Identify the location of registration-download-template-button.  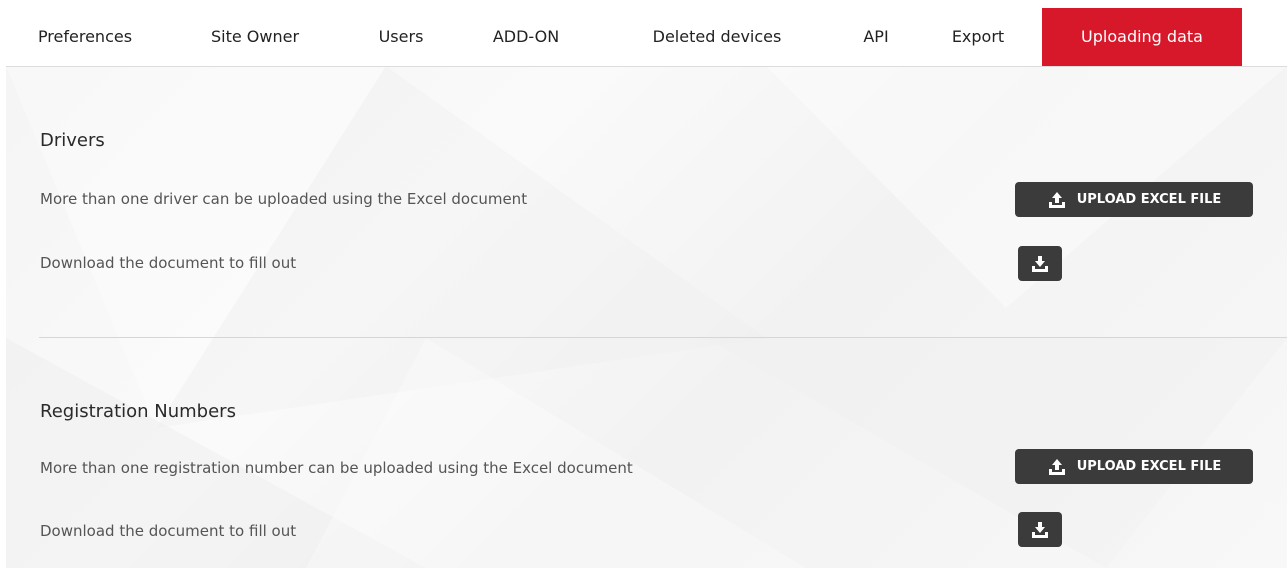
(1040, 529).